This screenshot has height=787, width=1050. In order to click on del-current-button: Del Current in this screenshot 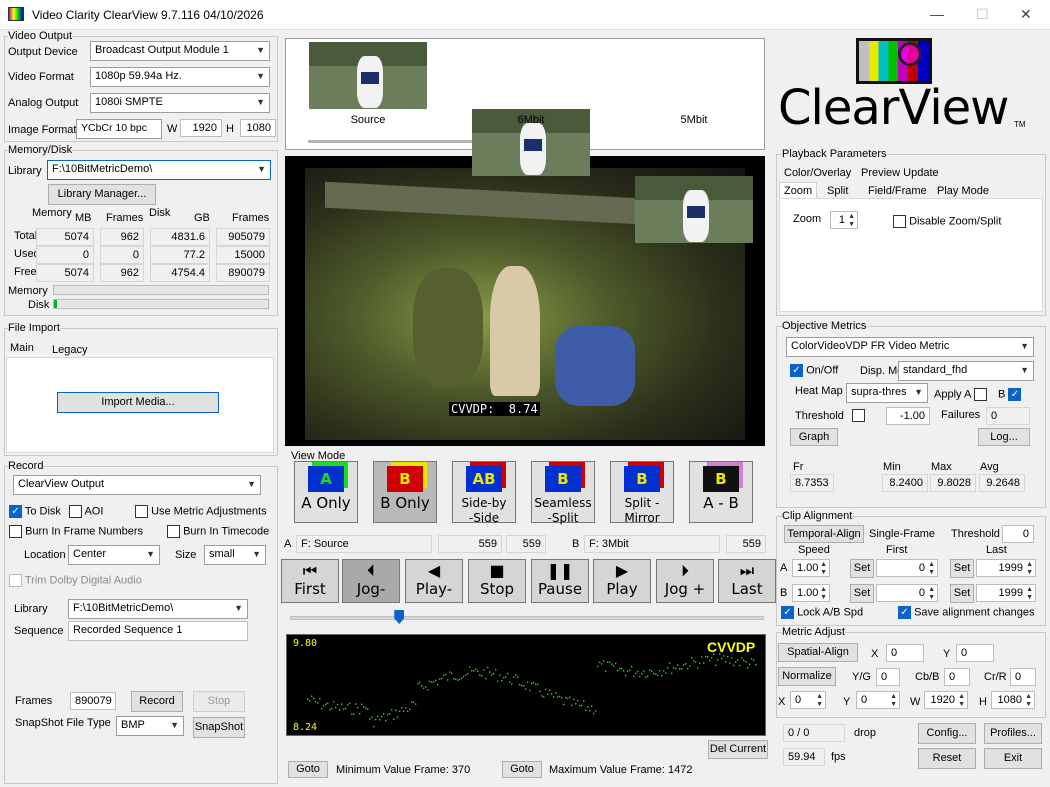, I will do `click(738, 749)`.